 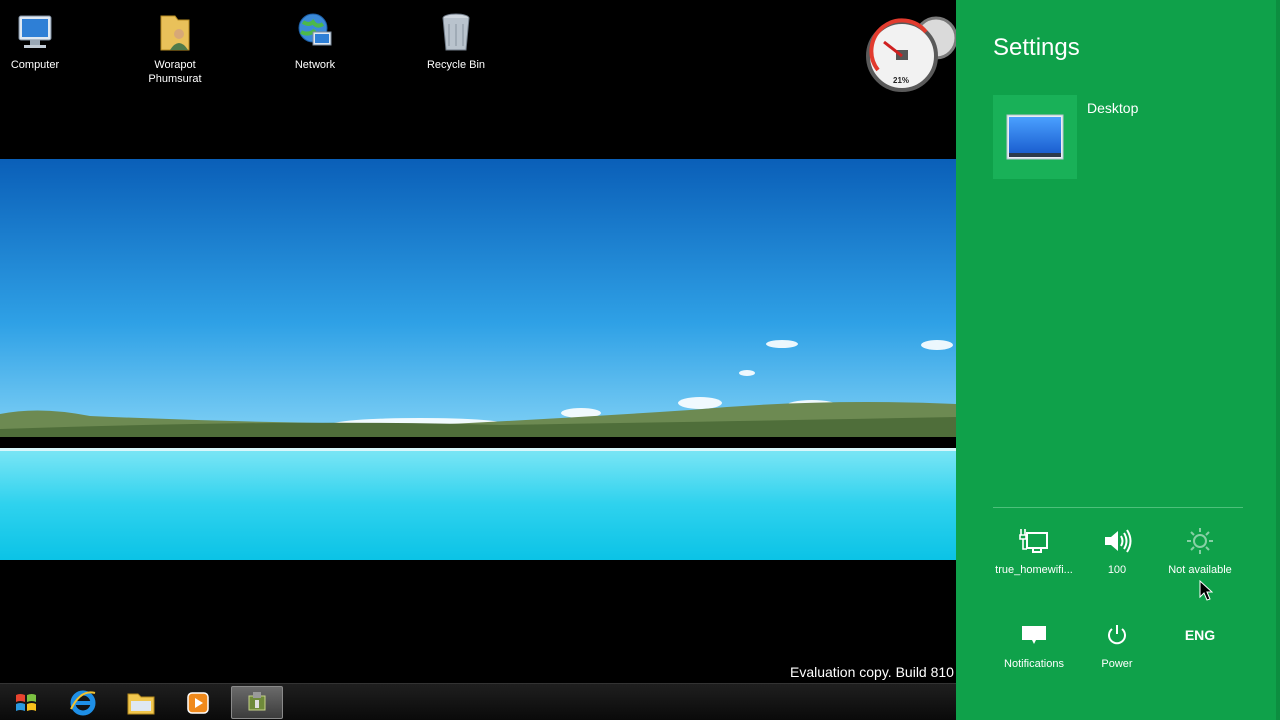 What do you see at coordinates (1034, 635) in the screenshot?
I see `notifications-icon` at bounding box center [1034, 635].